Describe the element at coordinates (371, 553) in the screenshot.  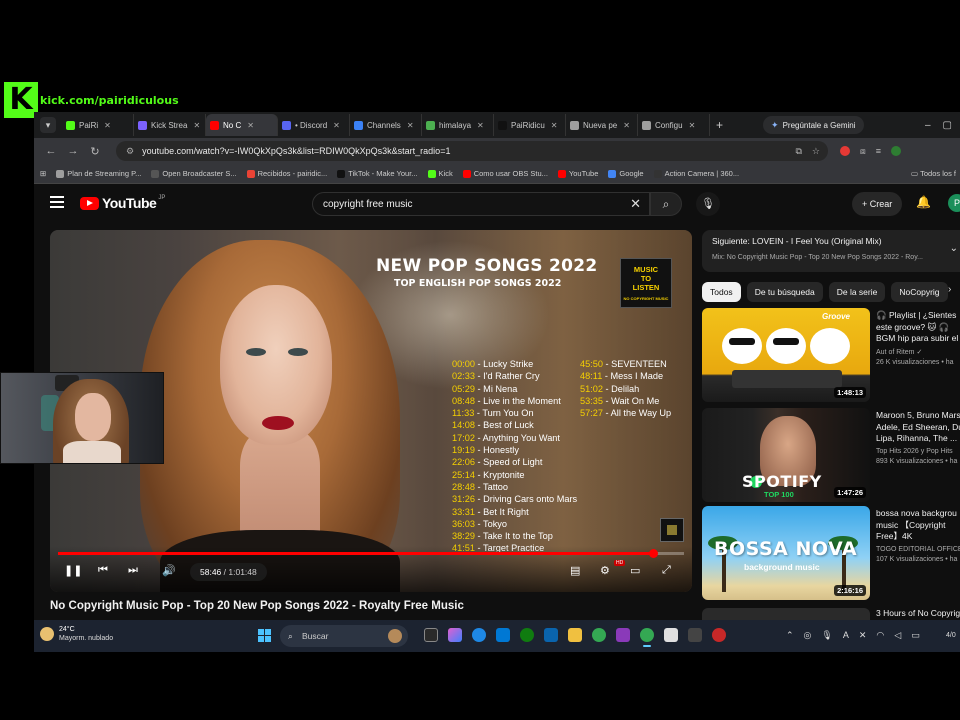
I see `progress-bar` at that location.